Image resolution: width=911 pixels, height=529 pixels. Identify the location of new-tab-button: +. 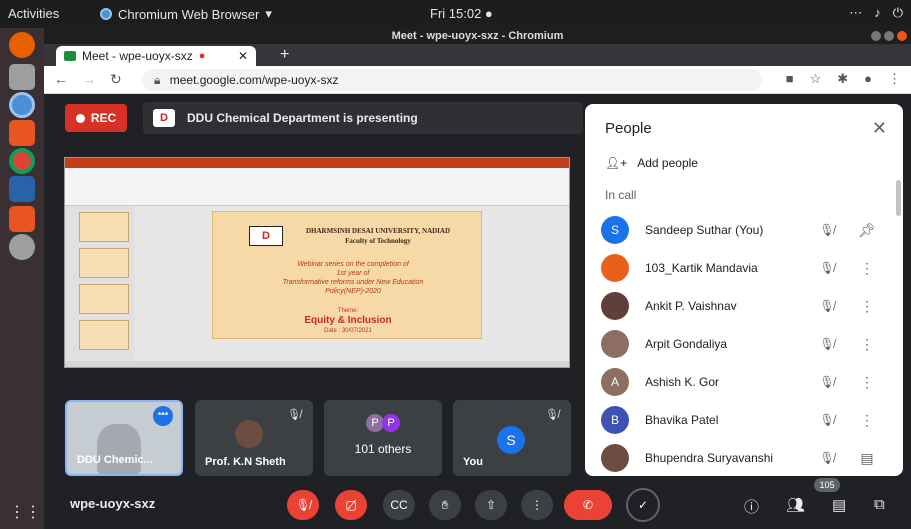
(284, 55).